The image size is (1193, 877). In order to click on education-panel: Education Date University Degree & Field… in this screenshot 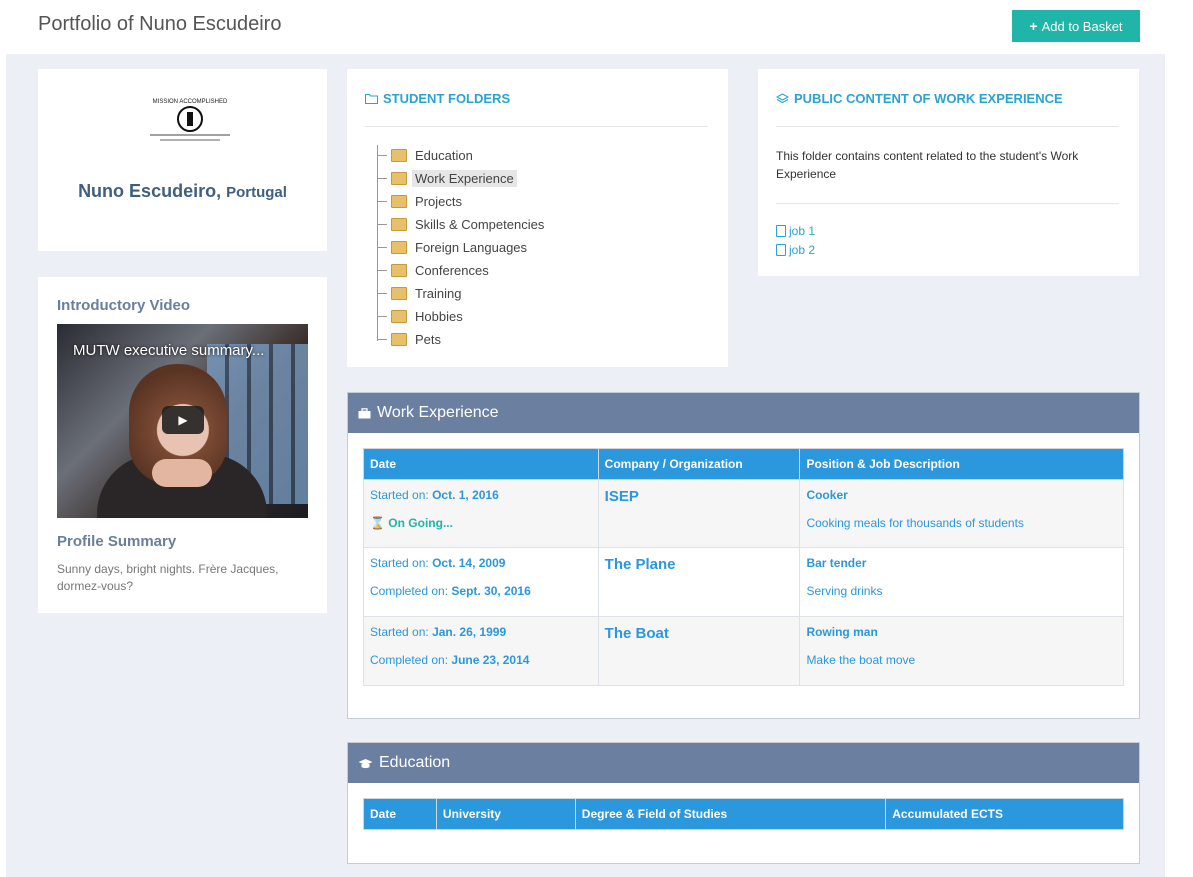, I will do `click(743, 803)`.